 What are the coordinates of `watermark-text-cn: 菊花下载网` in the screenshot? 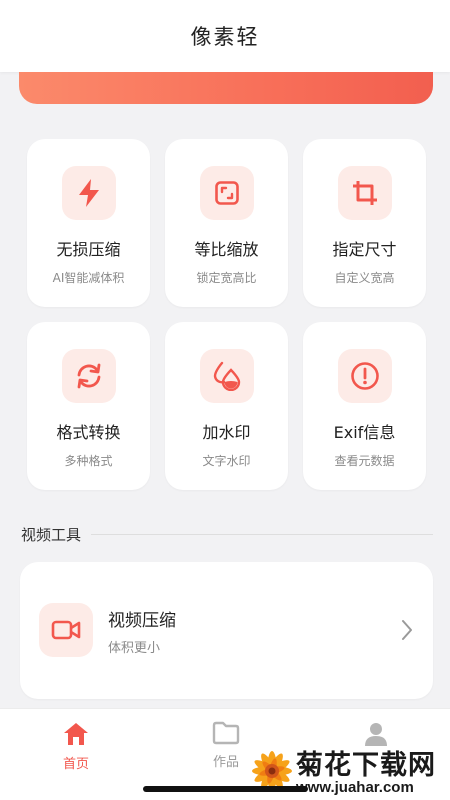 It's located at (366, 765).